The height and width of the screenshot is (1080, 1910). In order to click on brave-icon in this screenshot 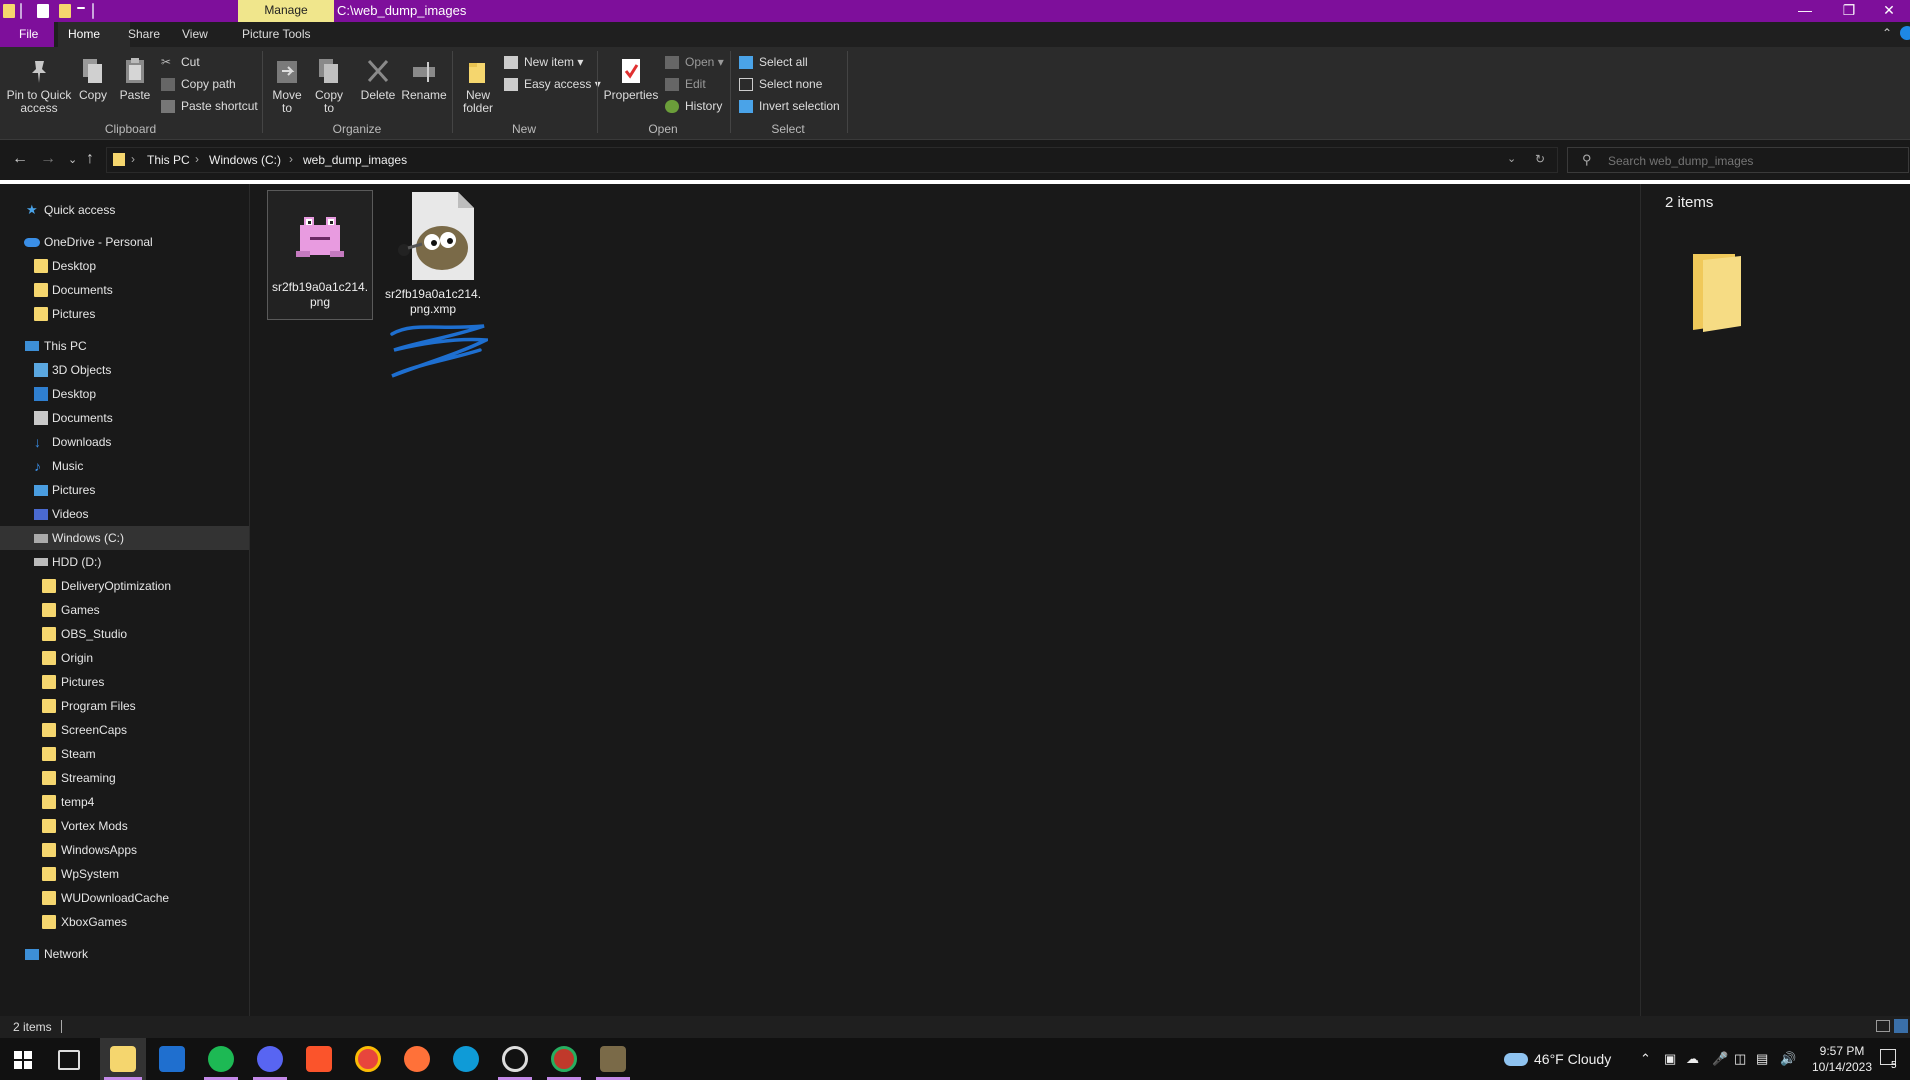, I will do `click(319, 1059)`.